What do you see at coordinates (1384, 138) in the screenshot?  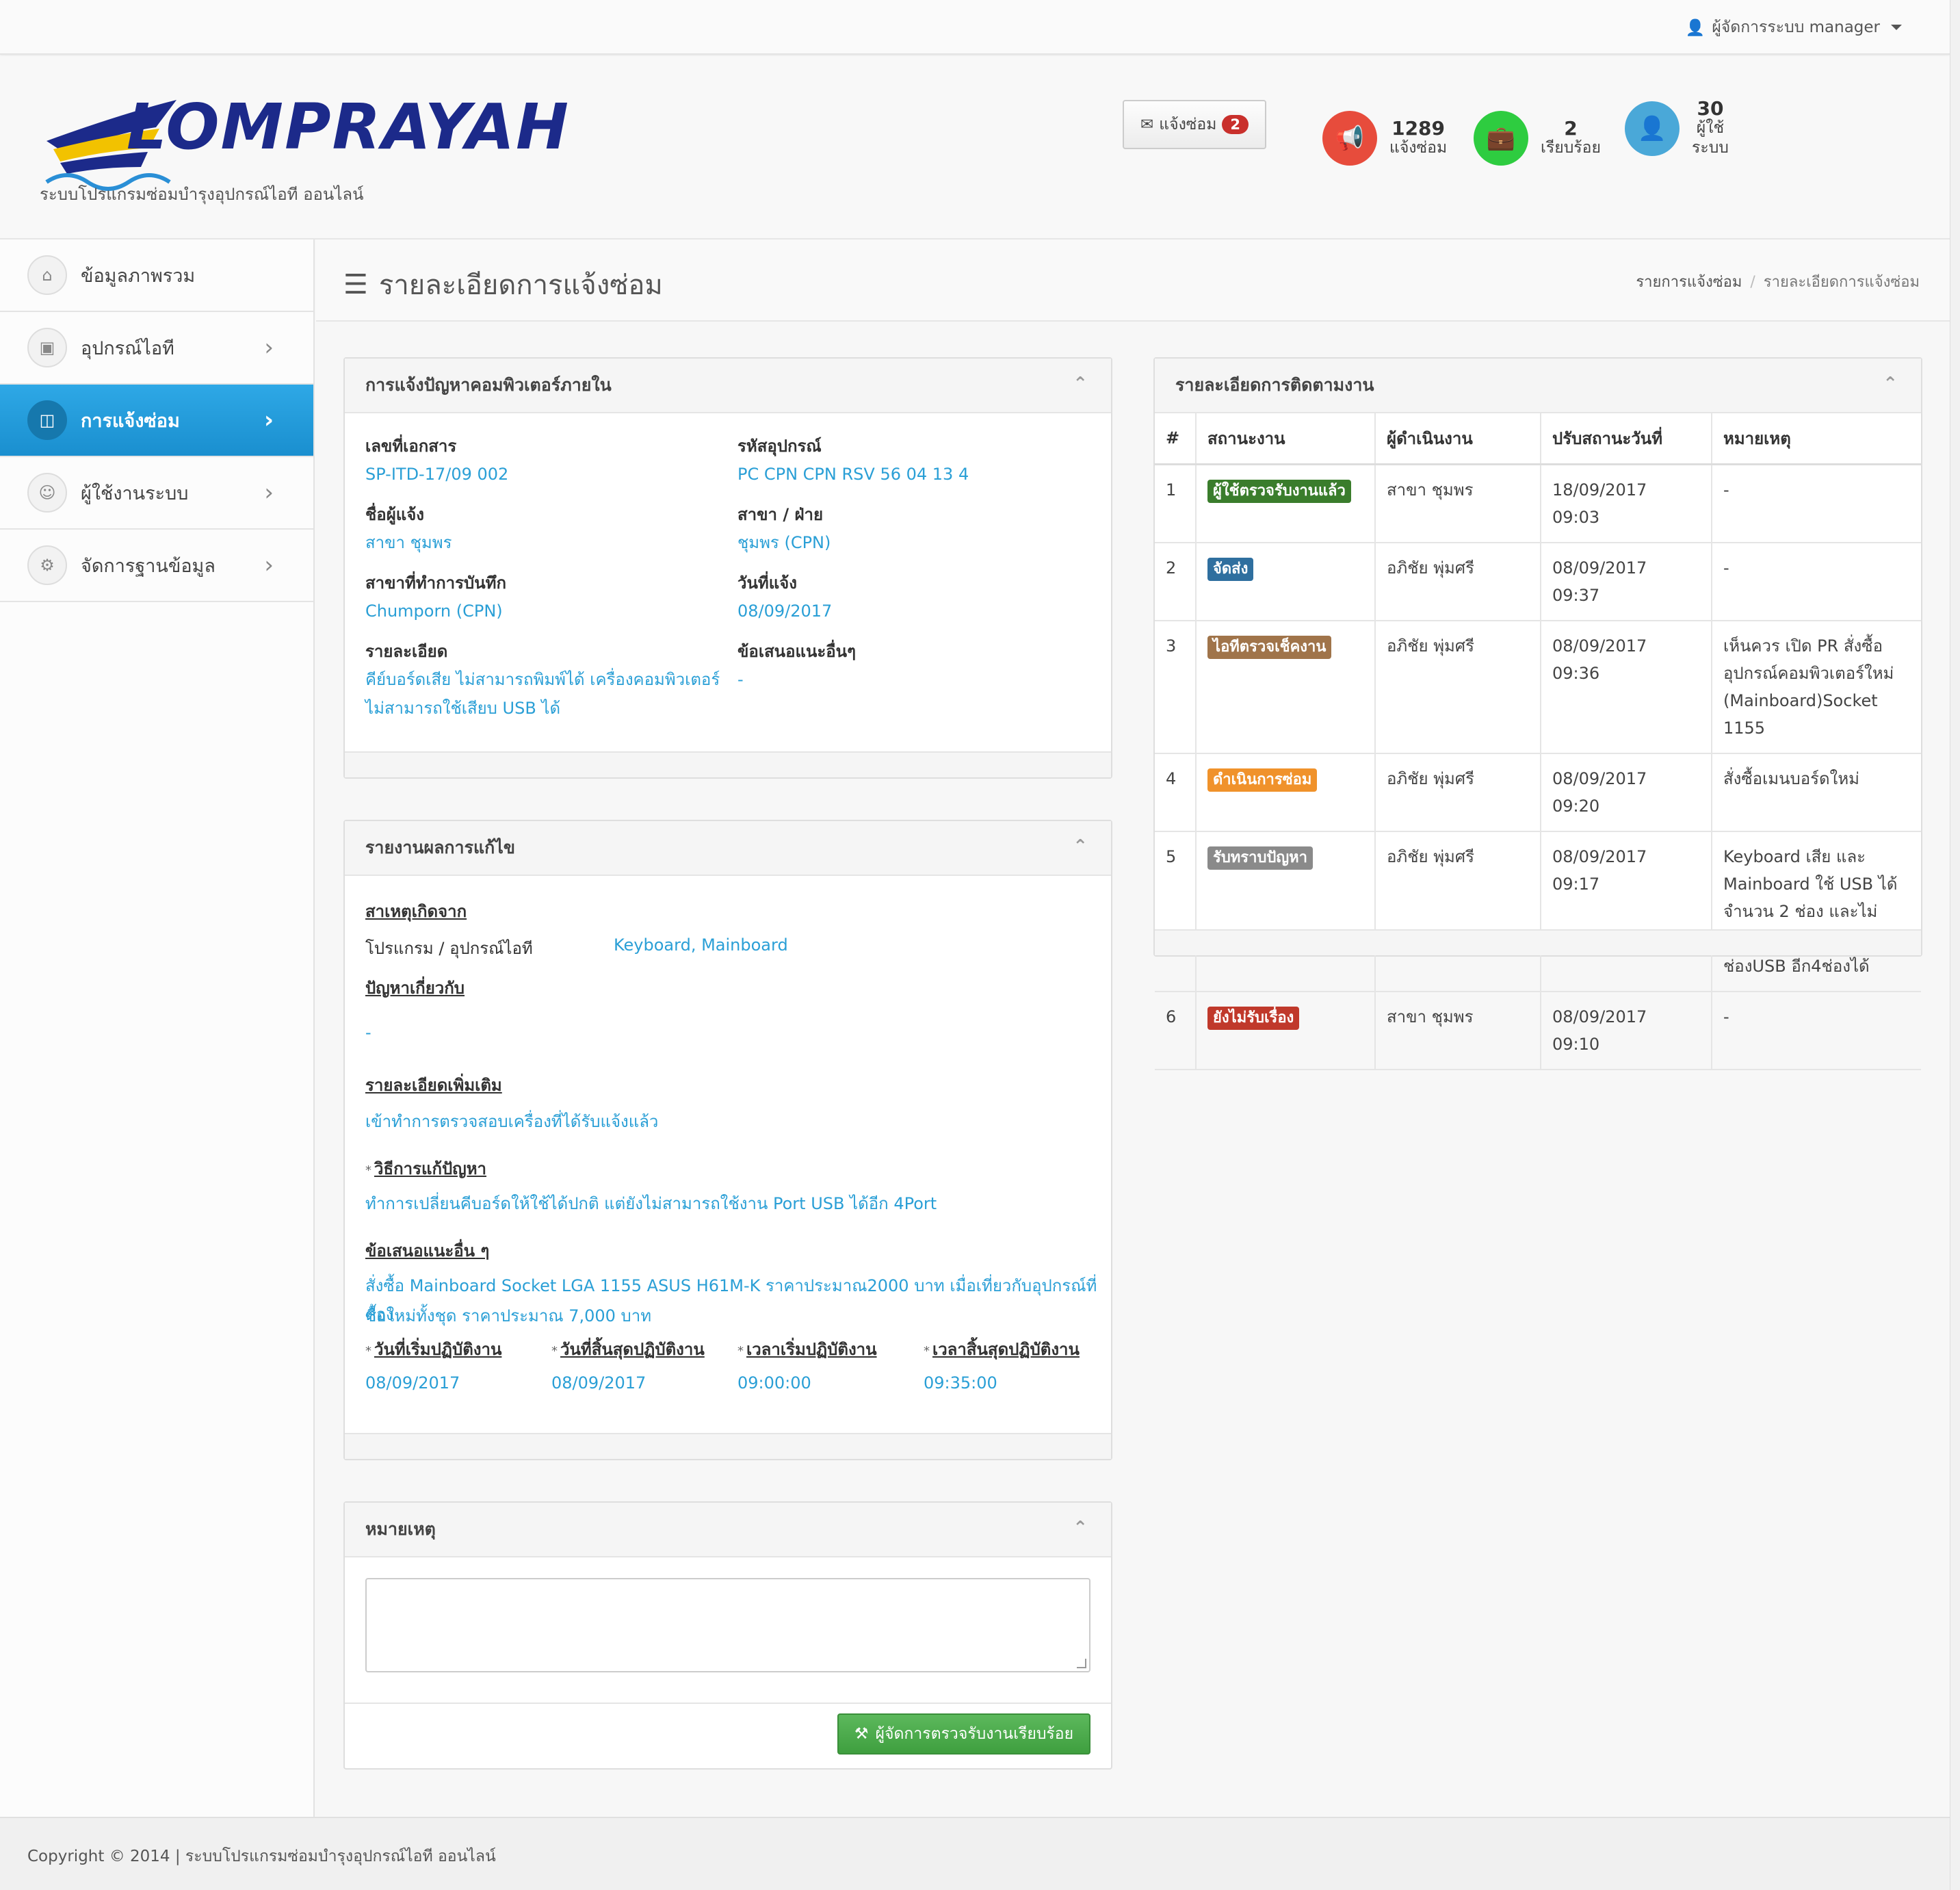 I see `stat-repairs: 📢 1289 แจ้งซ่อม` at bounding box center [1384, 138].